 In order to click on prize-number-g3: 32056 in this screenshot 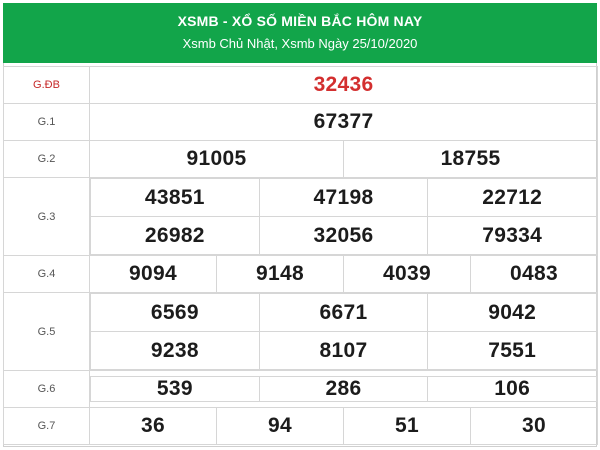, I will do `click(343, 235)`.